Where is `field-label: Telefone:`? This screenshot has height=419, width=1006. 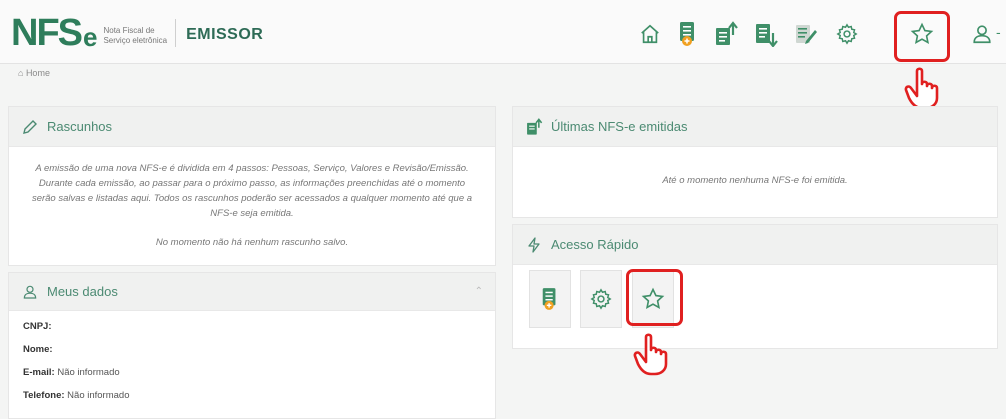 field-label: Telefone: is located at coordinates (44, 395).